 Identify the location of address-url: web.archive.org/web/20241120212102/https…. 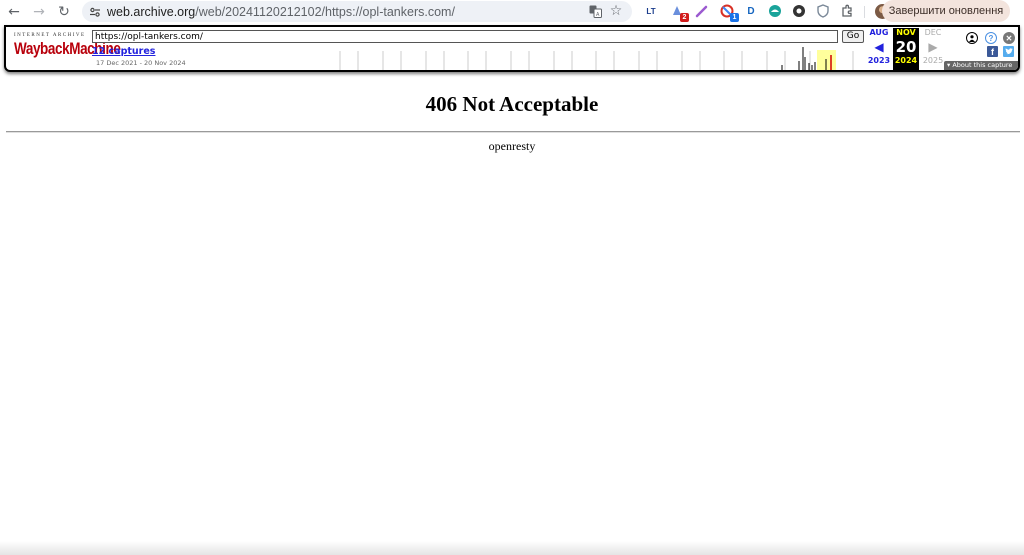
(281, 12).